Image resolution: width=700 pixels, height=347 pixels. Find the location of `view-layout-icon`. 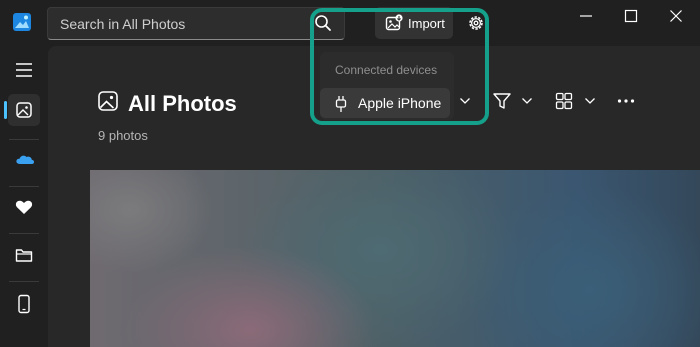

view-layout-icon is located at coordinates (564, 101).